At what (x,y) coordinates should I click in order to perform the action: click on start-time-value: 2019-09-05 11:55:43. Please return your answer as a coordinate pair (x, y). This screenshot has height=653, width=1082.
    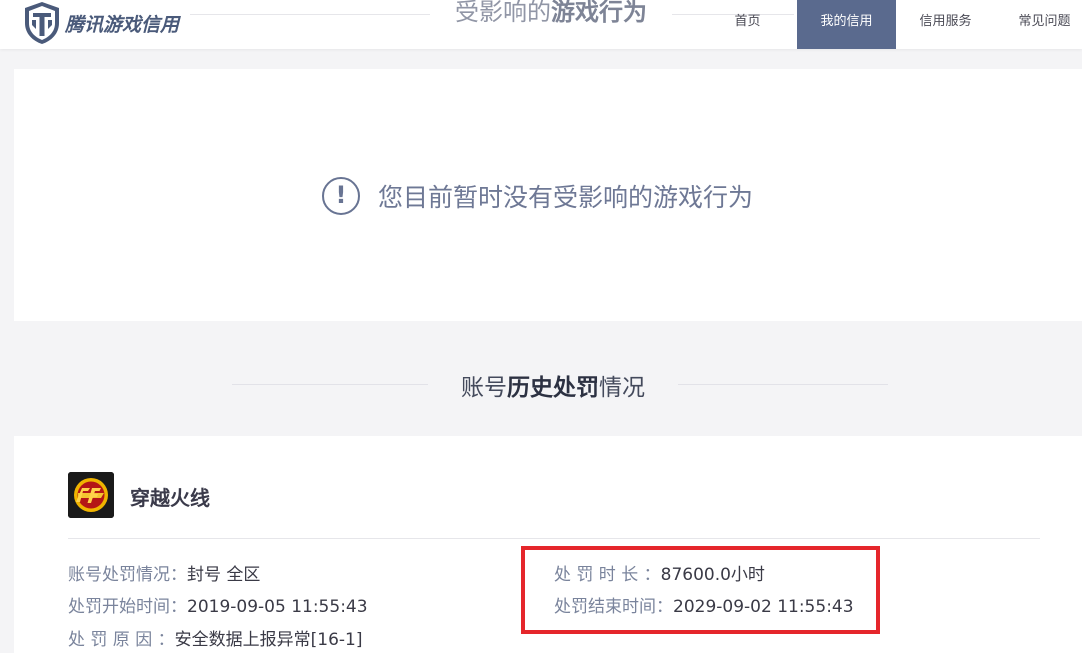
    Looking at the image, I should click on (277, 607).